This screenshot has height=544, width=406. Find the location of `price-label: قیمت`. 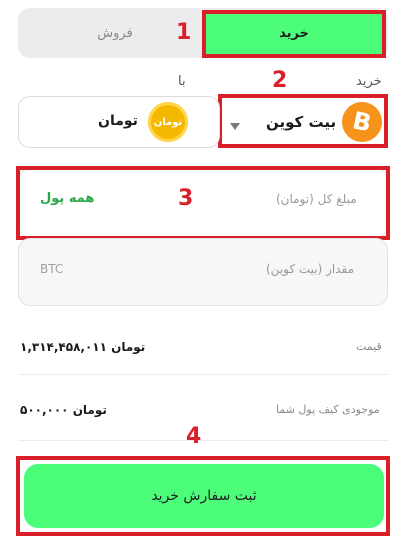

price-label: قیمت is located at coordinates (369, 346).